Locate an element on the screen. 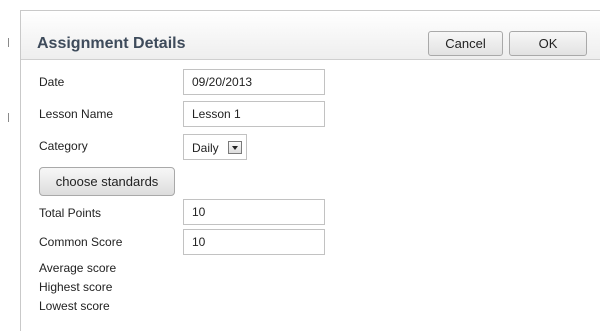 Image resolution: width=600 pixels, height=331 pixels. common-score-label: Common Score is located at coordinates (81, 242).